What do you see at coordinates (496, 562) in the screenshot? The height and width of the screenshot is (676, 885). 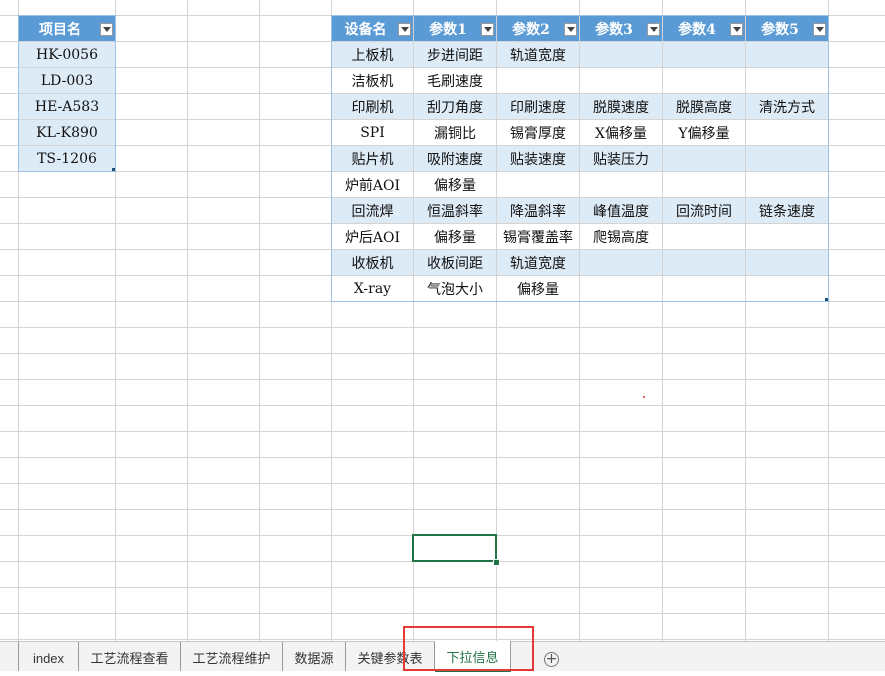 I see `fill-handle` at bounding box center [496, 562].